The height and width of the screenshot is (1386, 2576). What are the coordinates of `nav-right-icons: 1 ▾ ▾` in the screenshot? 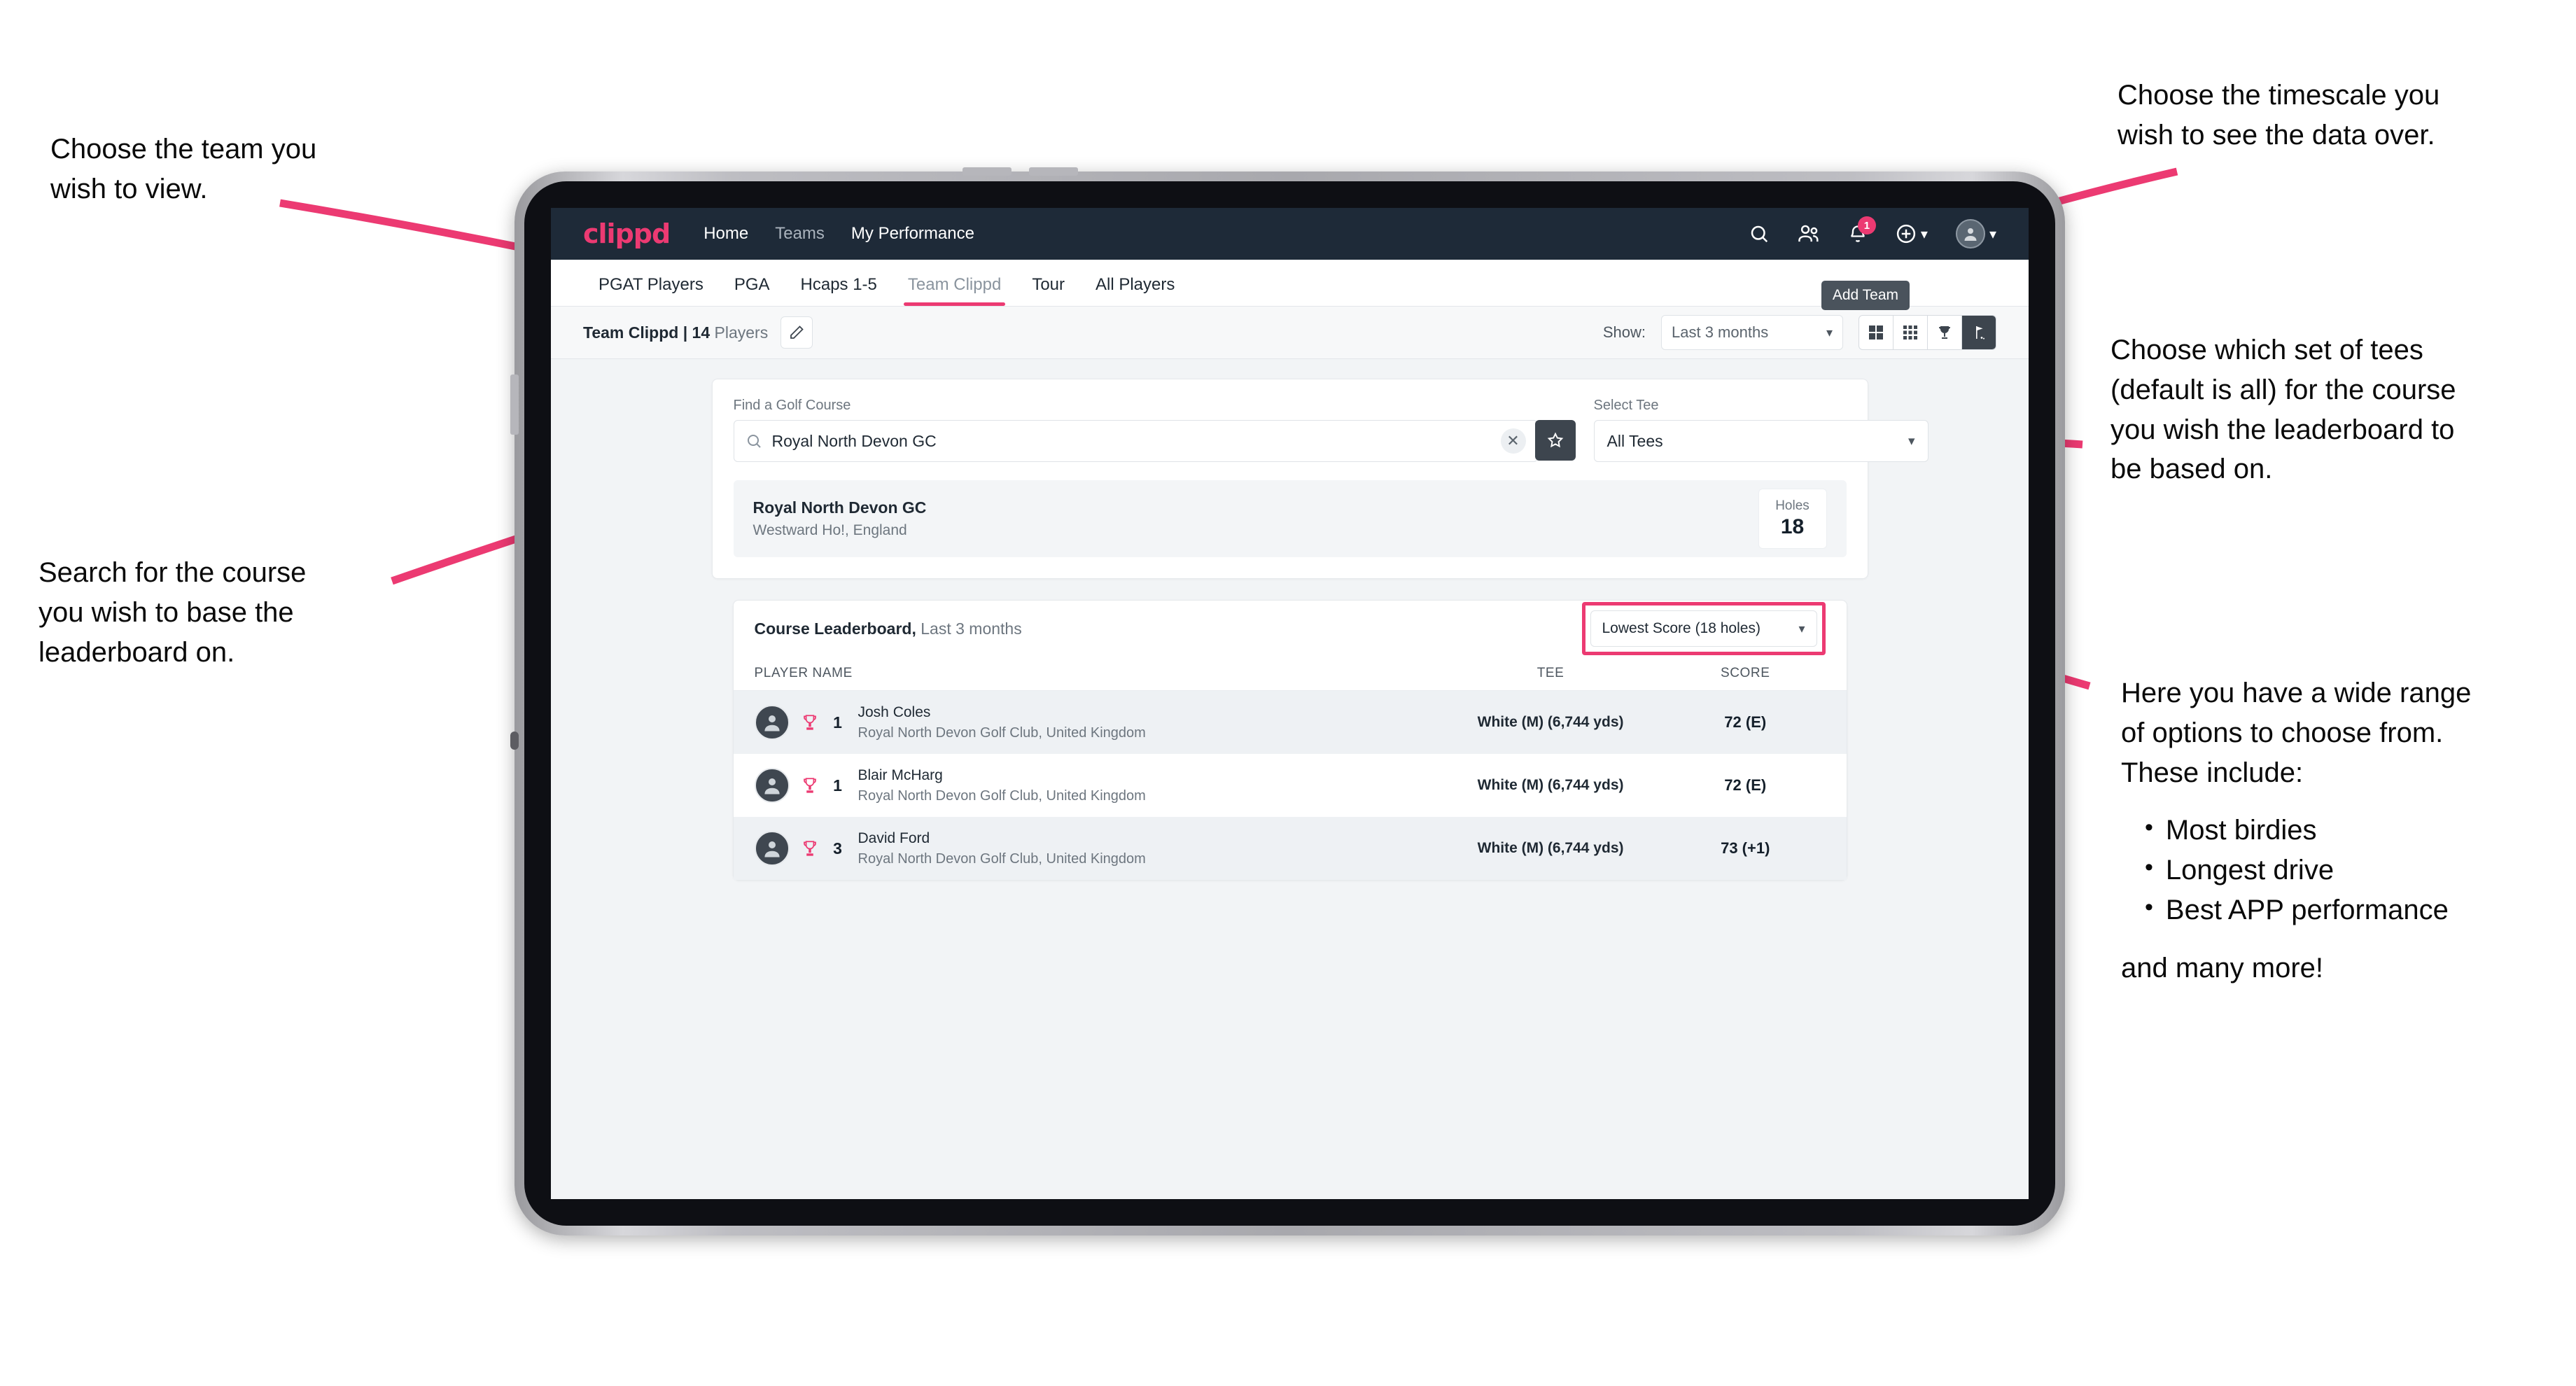 It's located at (1872, 232).